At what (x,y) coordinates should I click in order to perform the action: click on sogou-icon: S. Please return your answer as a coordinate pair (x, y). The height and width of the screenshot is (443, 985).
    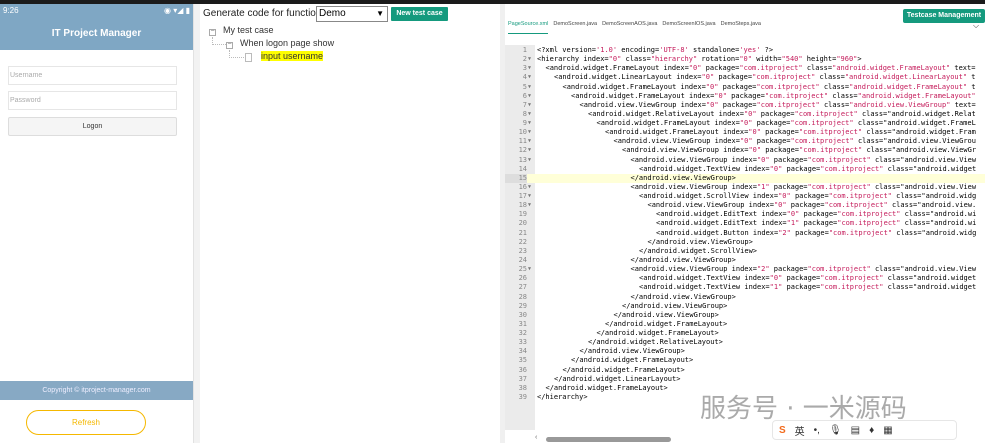
    Looking at the image, I should click on (782, 430).